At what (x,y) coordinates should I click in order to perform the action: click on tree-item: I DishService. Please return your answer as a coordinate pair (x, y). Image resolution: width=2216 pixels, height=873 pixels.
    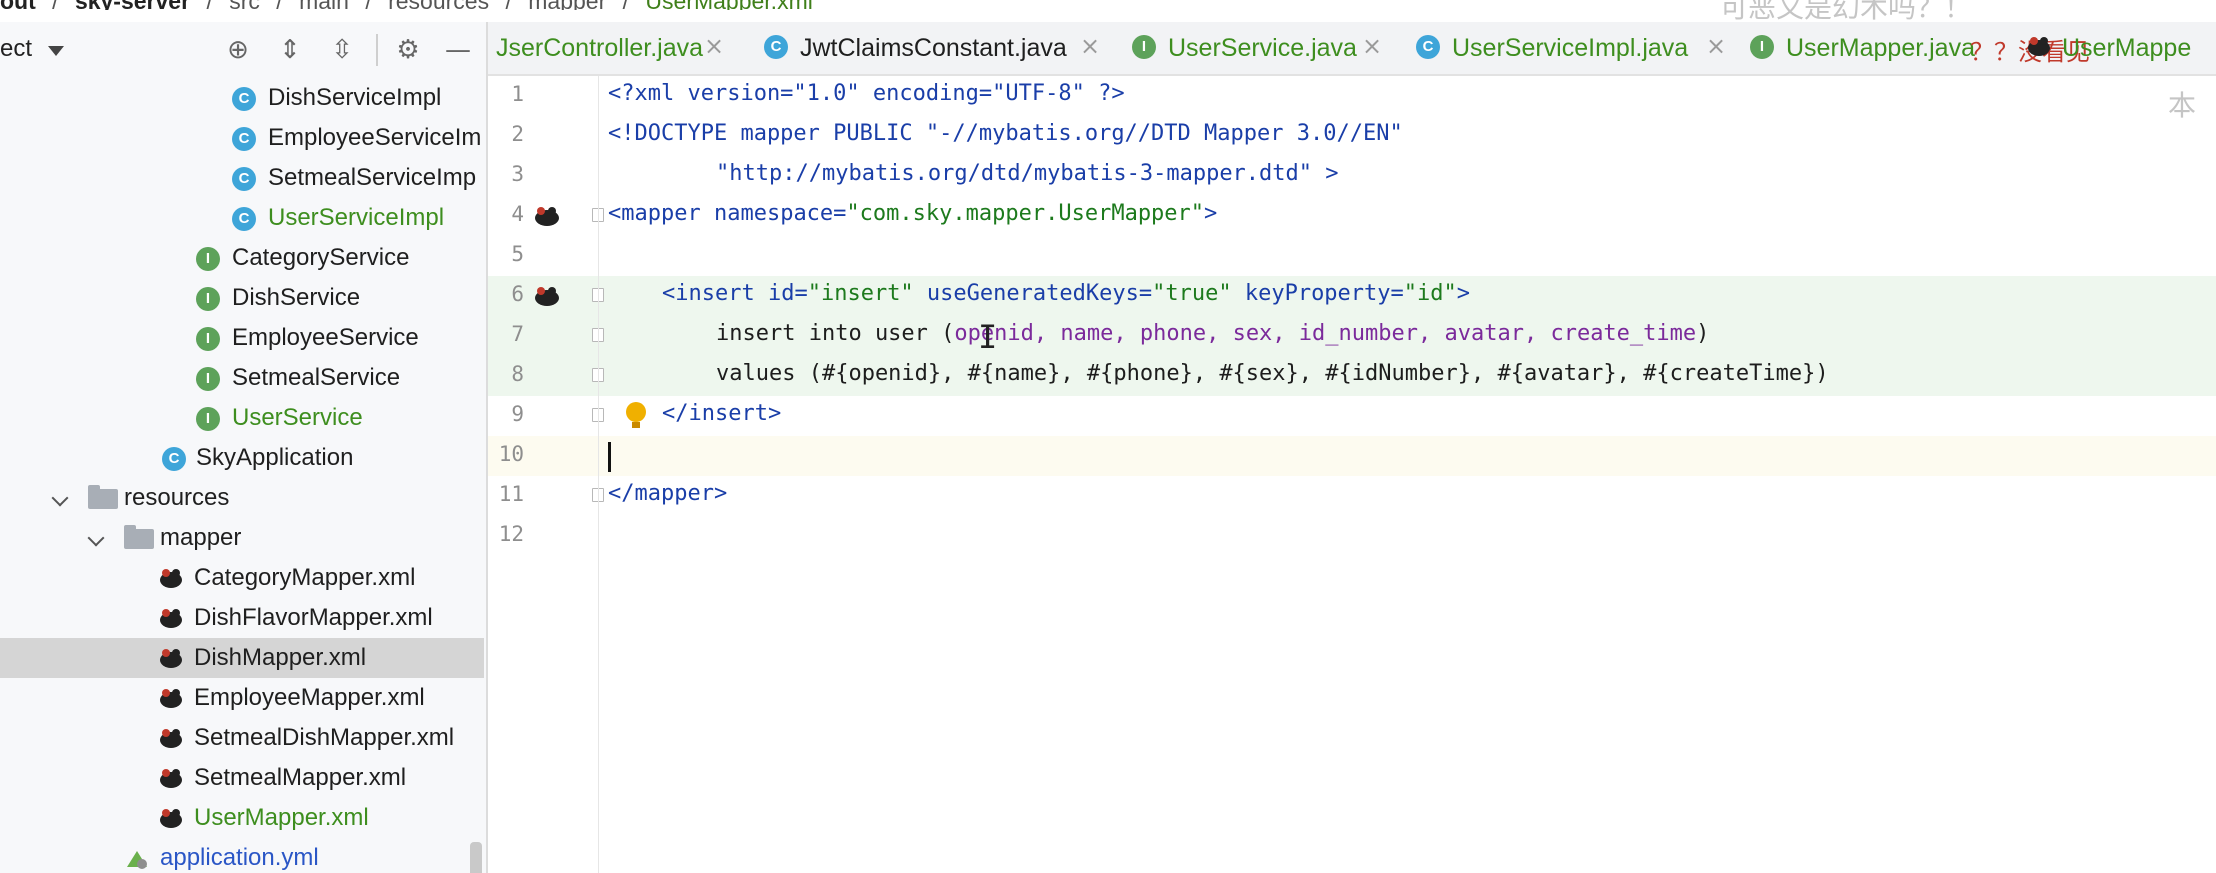
    Looking at the image, I should click on (242, 298).